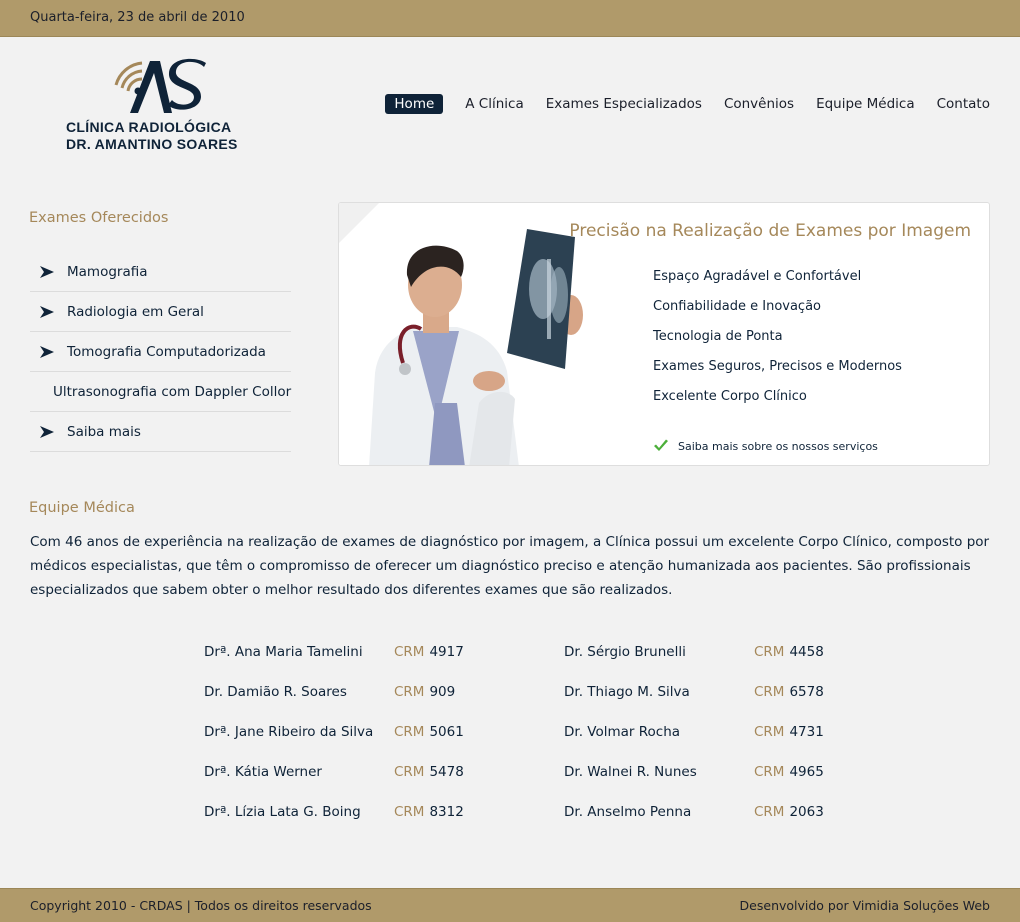 The height and width of the screenshot is (922, 1020). I want to click on doctor-crm: CRM 5478, so click(429, 772).